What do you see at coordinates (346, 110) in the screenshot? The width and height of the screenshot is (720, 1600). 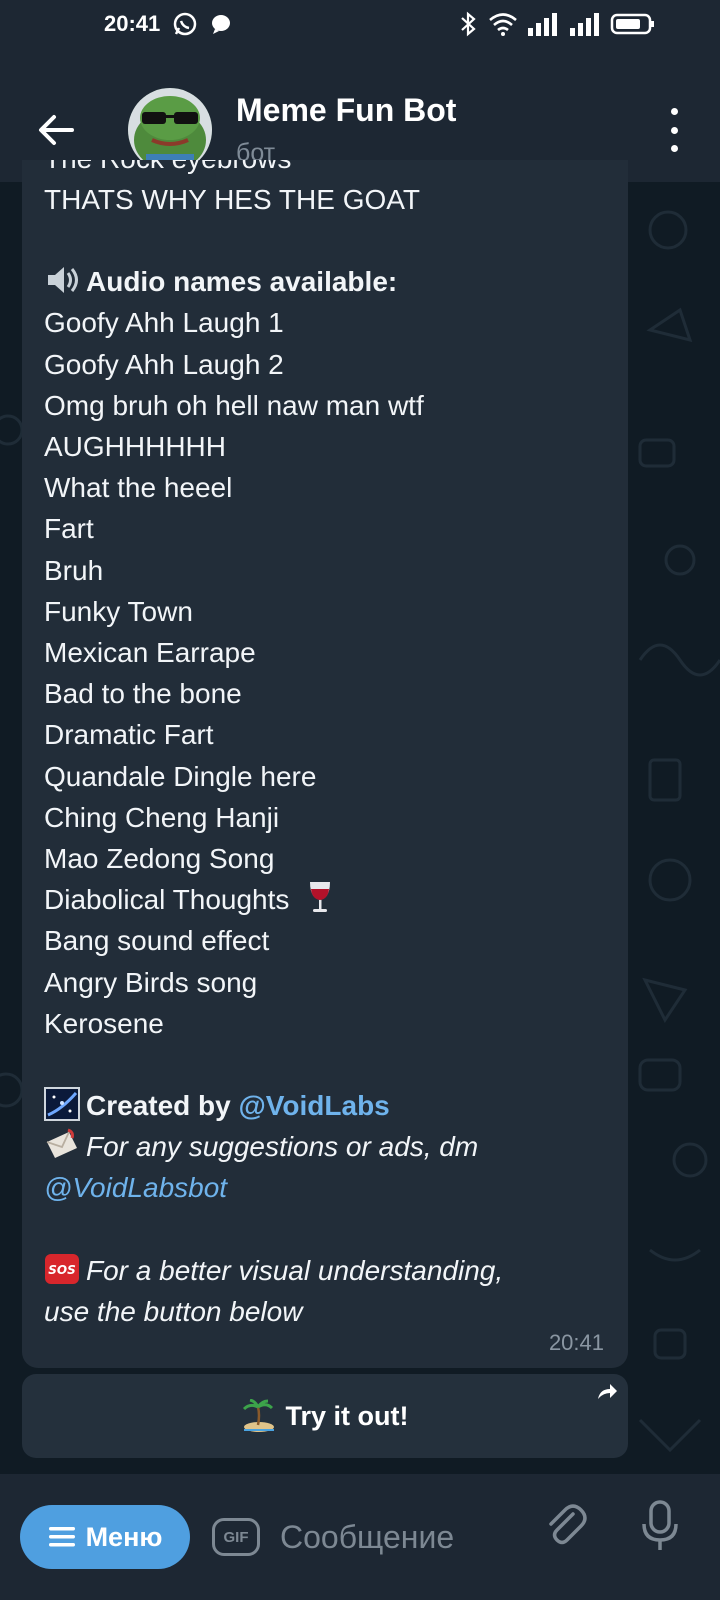 I see `chat-title: Meme Fun Bot` at bounding box center [346, 110].